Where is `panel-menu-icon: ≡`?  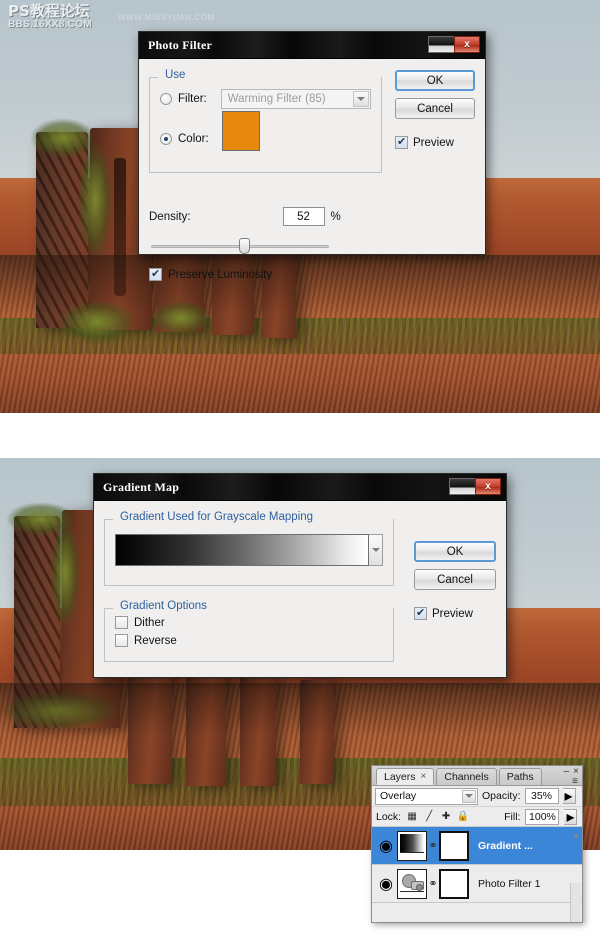
panel-menu-icon: ≡ is located at coordinates (575, 781).